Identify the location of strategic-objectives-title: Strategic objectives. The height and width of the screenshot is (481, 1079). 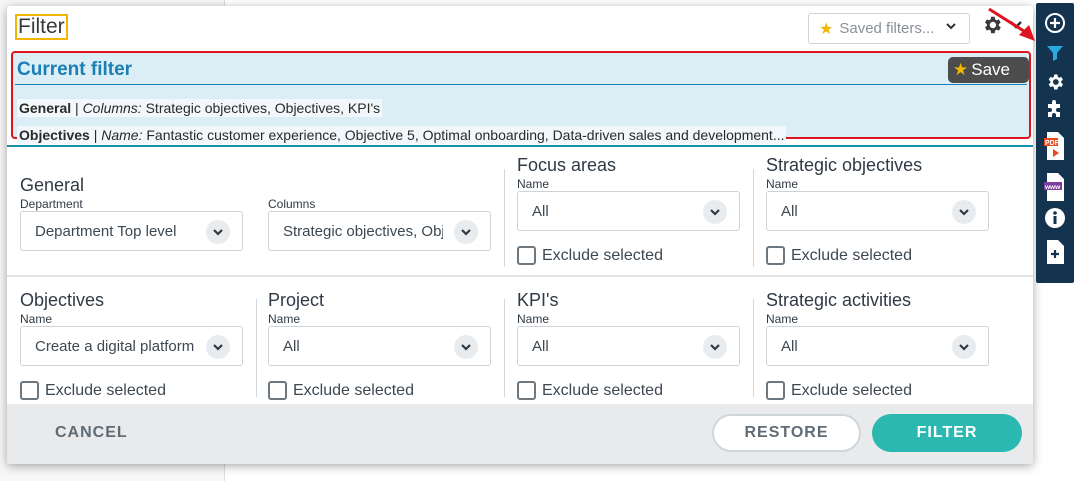
(844, 165).